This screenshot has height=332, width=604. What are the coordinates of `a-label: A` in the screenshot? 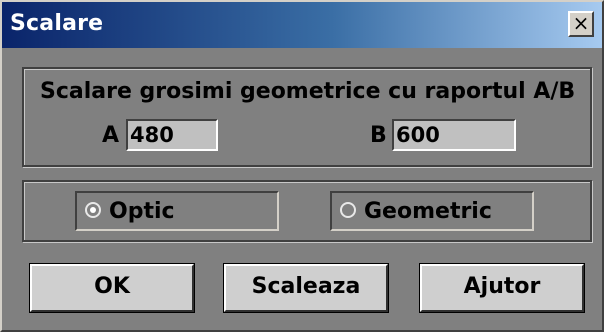 It's located at (111, 135).